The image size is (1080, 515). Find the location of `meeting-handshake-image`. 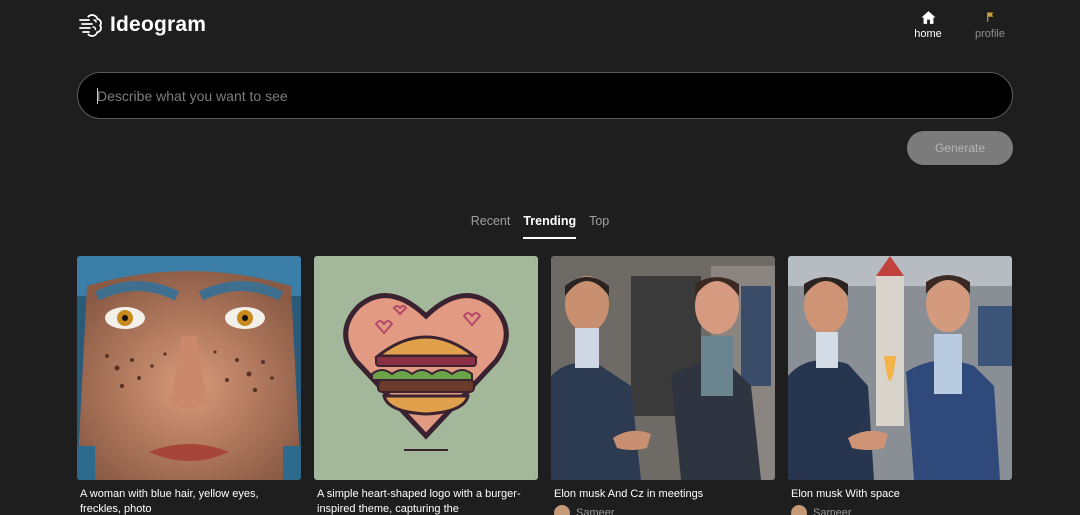

meeting-handshake-image is located at coordinates (663, 368).